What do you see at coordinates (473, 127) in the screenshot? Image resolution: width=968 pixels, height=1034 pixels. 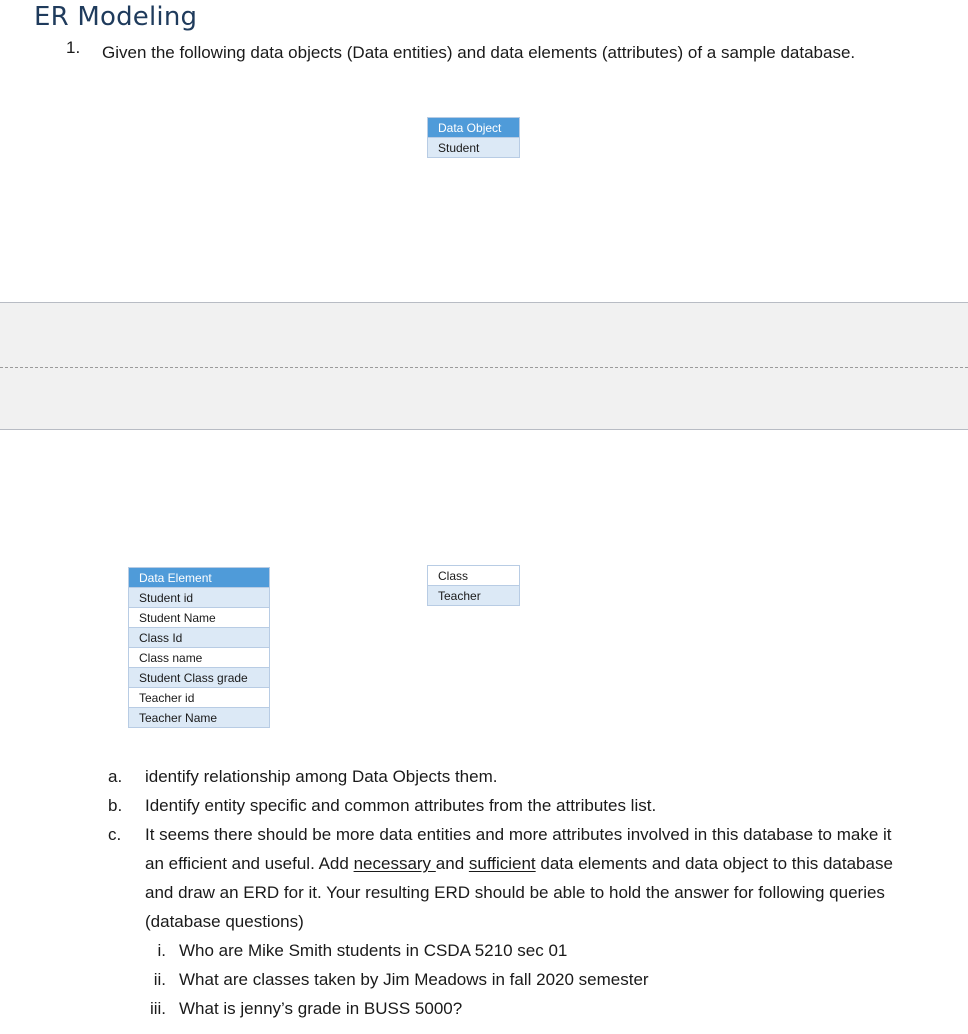 I see `data-object-header: Data Object` at bounding box center [473, 127].